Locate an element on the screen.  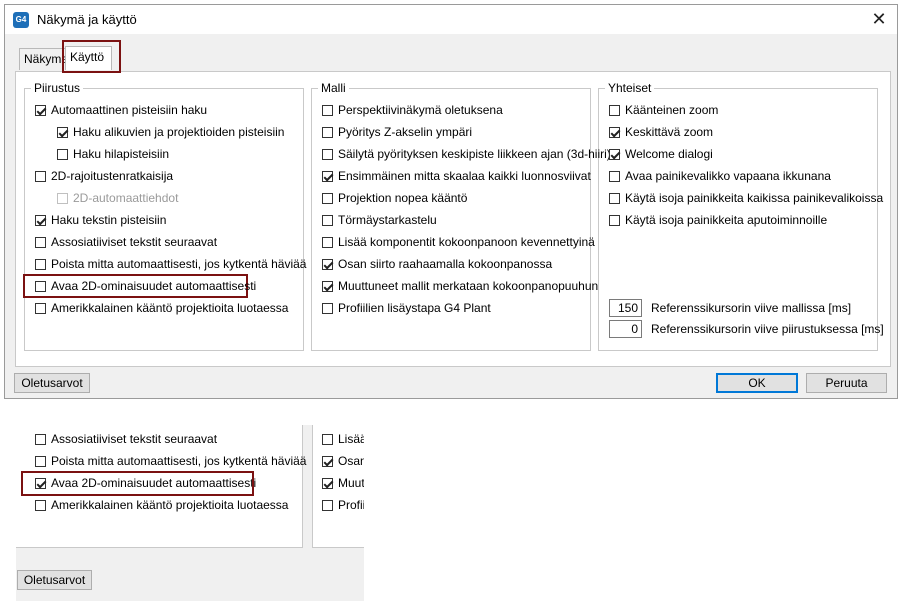
checkbox-label: Welcome dialogi is located at coordinates (669, 154).